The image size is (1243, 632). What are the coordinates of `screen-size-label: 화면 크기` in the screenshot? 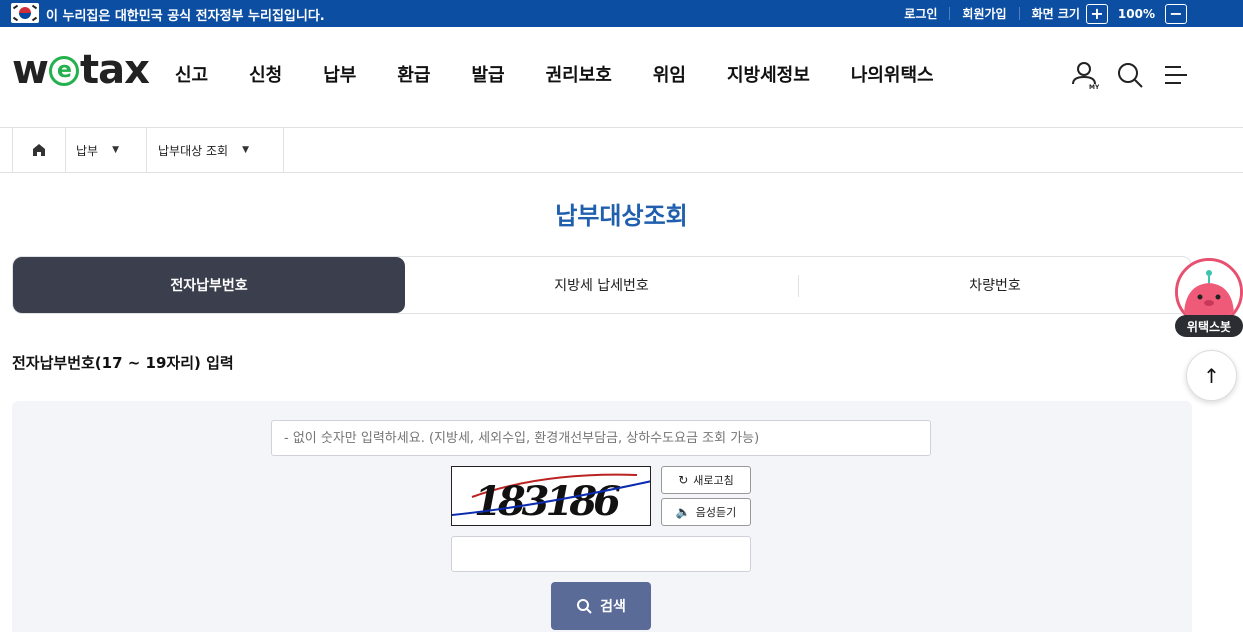 It's located at (1055, 14).